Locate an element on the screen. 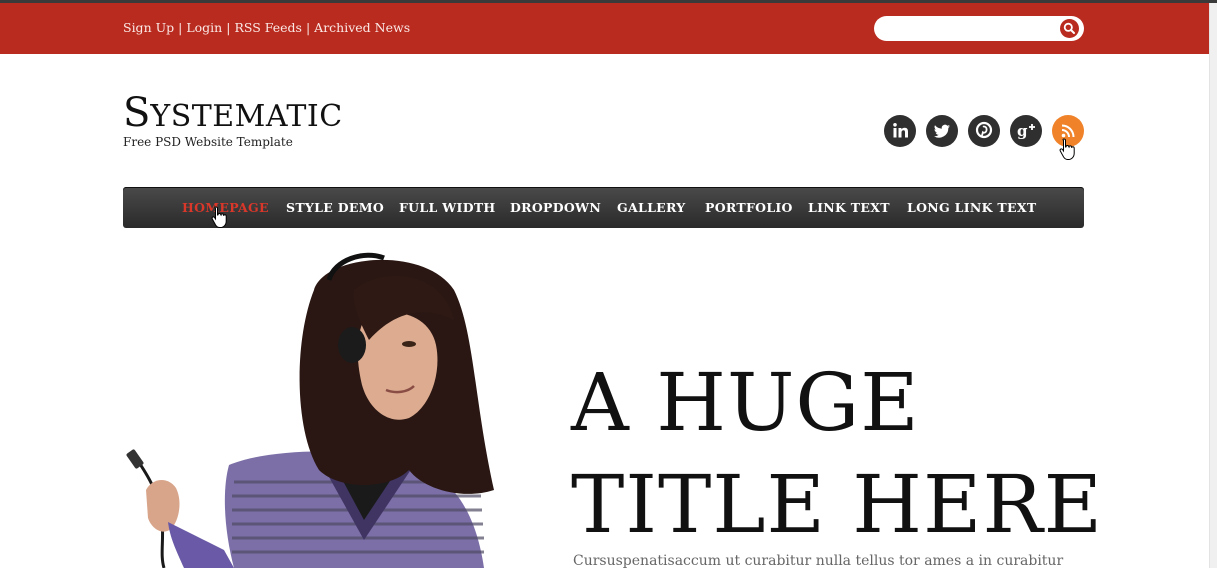 This screenshot has width=1217, height=569. google-plus-icon: g is located at coordinates (1026, 131).